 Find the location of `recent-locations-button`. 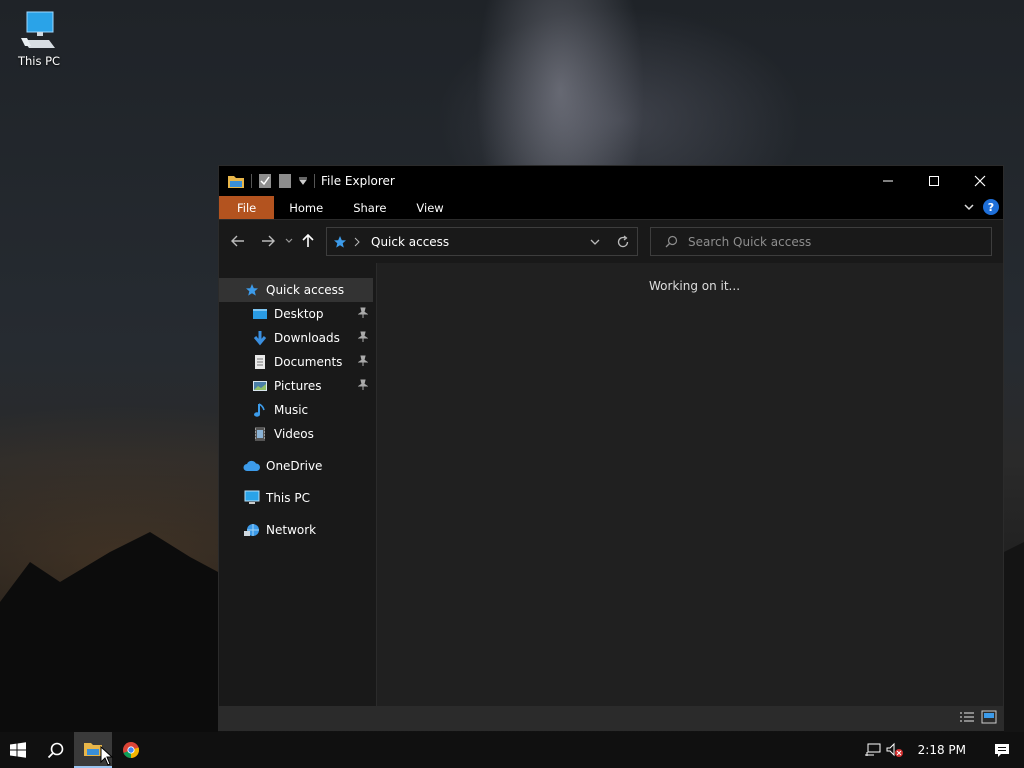

recent-locations-button is located at coordinates (289, 241).